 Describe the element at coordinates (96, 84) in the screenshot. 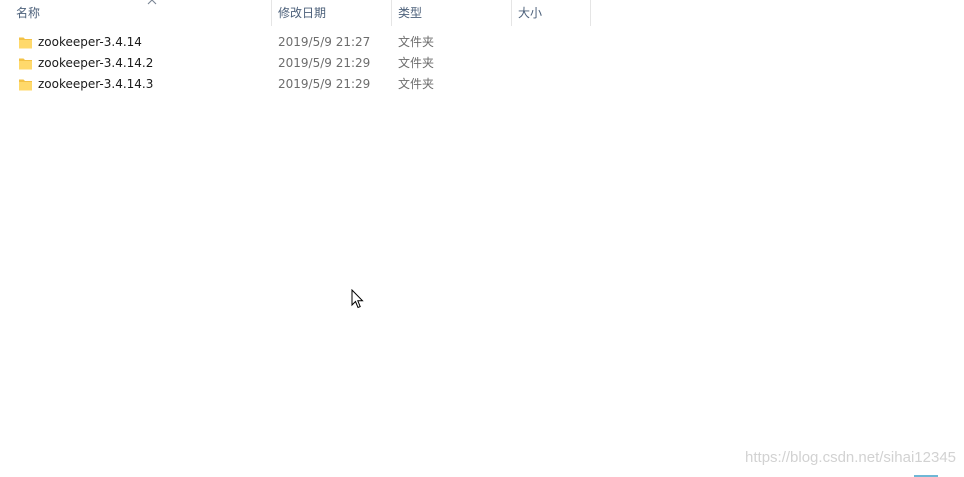

I see `file-name: zookeeper-3.4.14.3` at that location.